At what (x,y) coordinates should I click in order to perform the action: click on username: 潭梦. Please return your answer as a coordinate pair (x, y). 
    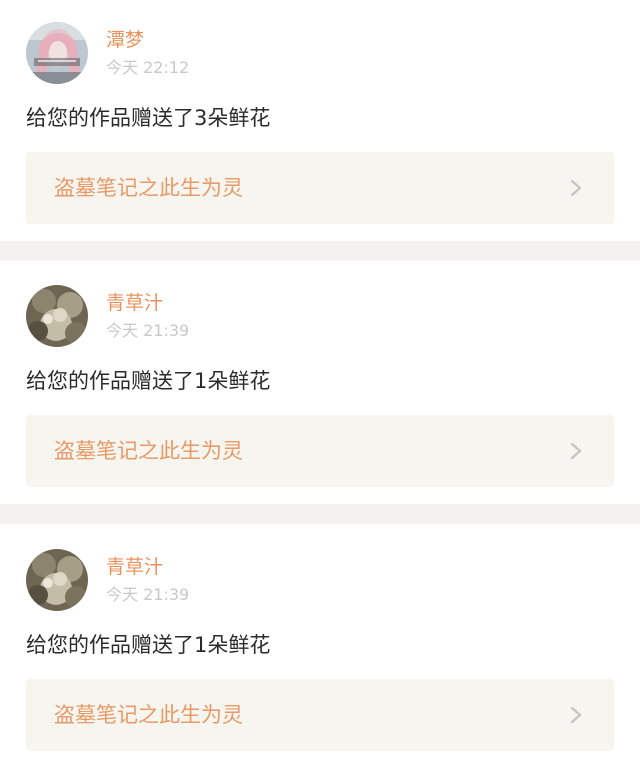
    Looking at the image, I should click on (125, 40).